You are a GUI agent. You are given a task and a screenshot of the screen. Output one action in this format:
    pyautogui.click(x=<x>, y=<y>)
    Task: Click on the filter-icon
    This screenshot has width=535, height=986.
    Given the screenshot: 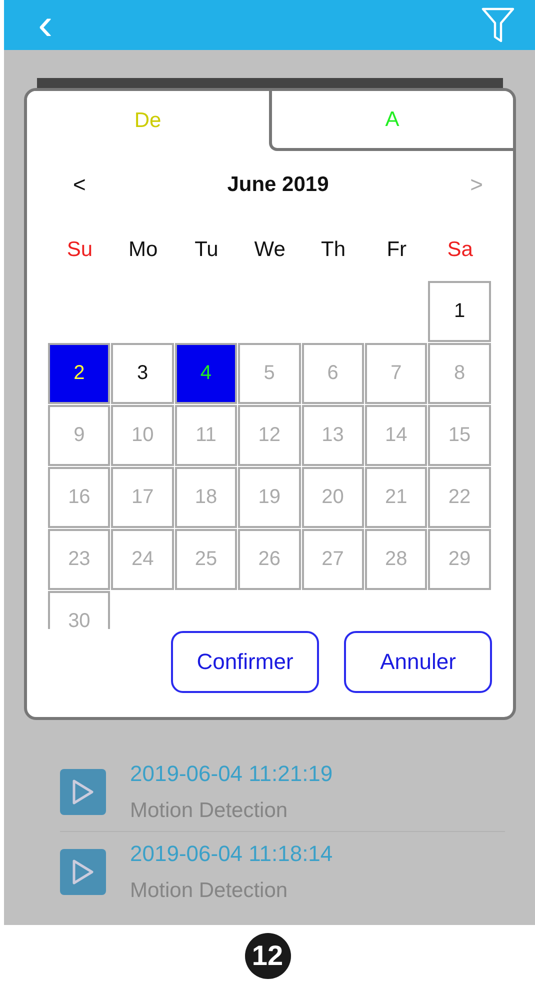 What is the action you would take?
    pyautogui.click(x=498, y=25)
    